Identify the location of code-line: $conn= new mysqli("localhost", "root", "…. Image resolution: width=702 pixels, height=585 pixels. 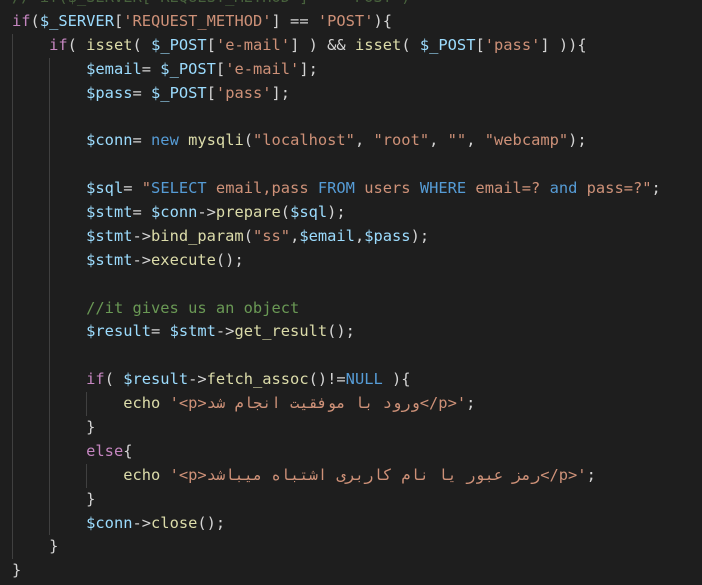
(351, 141).